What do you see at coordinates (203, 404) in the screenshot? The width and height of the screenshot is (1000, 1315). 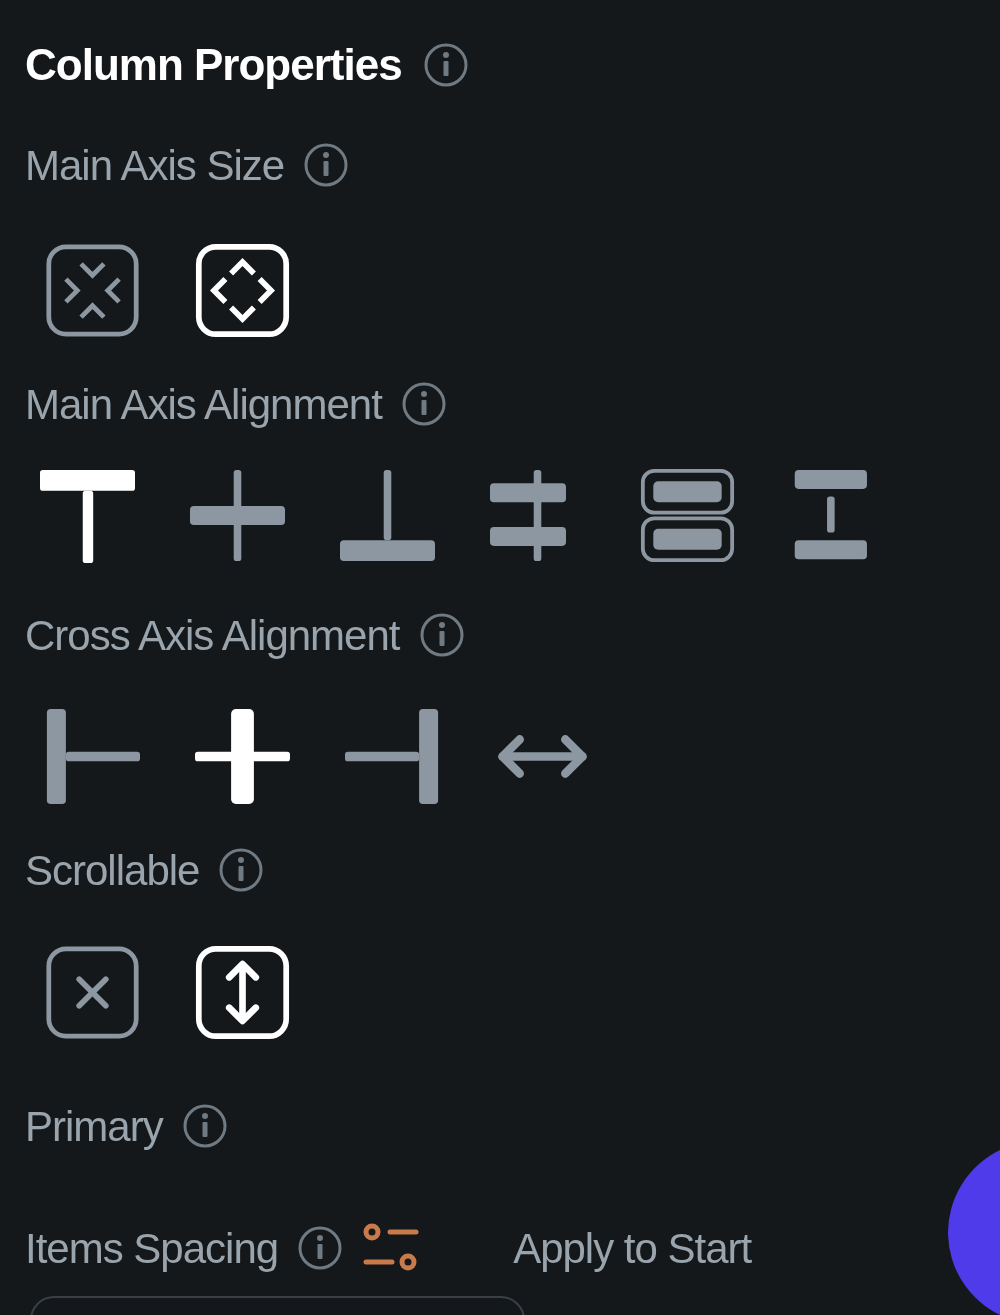 I see `section-label: Main Axis Alignment` at bounding box center [203, 404].